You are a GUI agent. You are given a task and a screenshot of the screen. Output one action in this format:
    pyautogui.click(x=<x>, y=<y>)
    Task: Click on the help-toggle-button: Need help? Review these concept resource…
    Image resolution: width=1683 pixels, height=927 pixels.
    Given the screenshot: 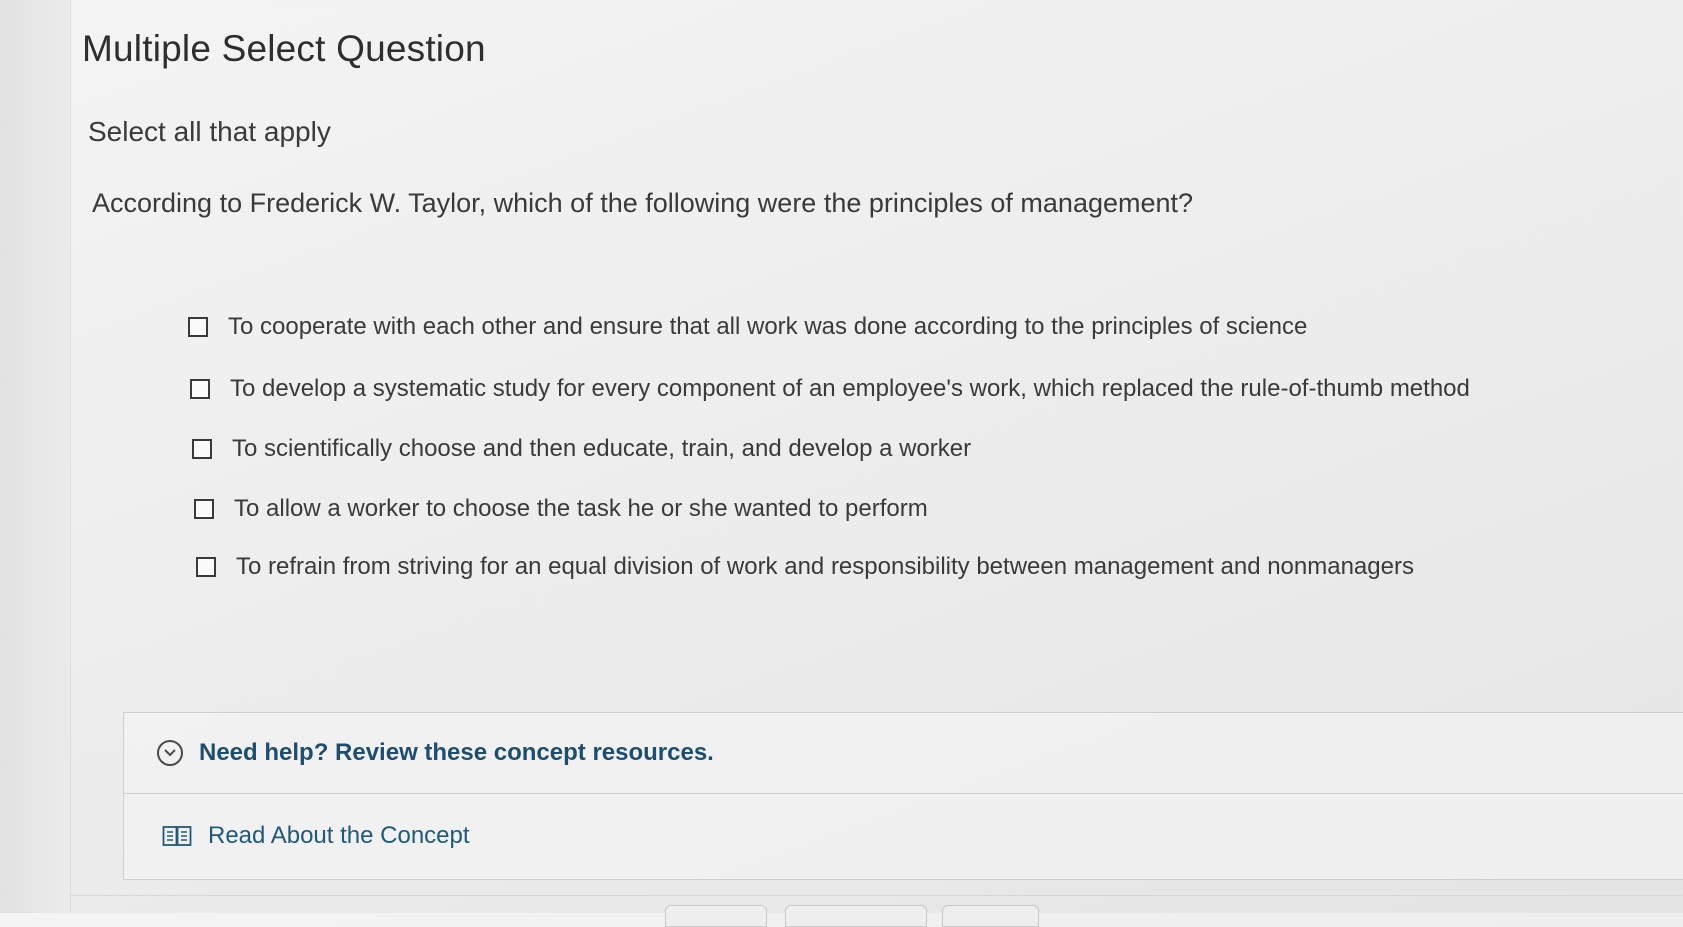 What is the action you would take?
    pyautogui.click(x=903, y=753)
    